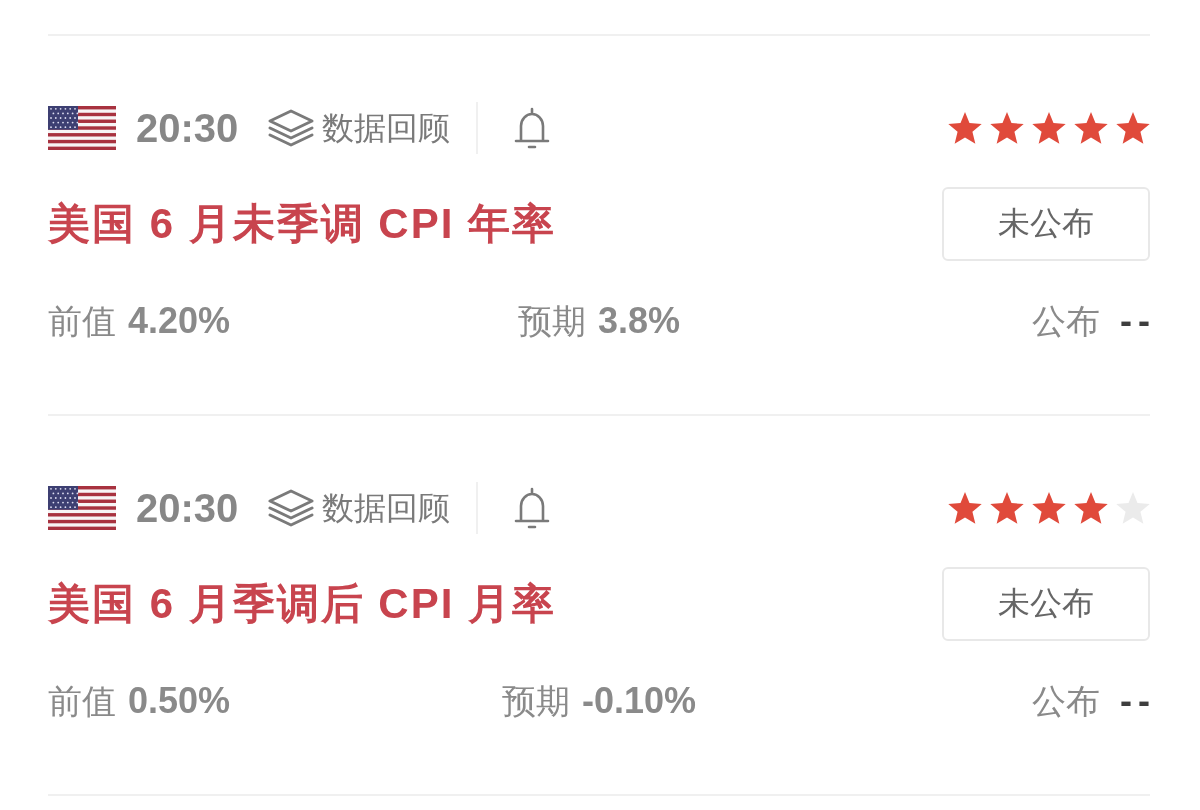 Image resolution: width=1200 pixels, height=810 pixels. I want to click on event-title: 美国 6 月未季调 CPI 年率, so click(302, 224).